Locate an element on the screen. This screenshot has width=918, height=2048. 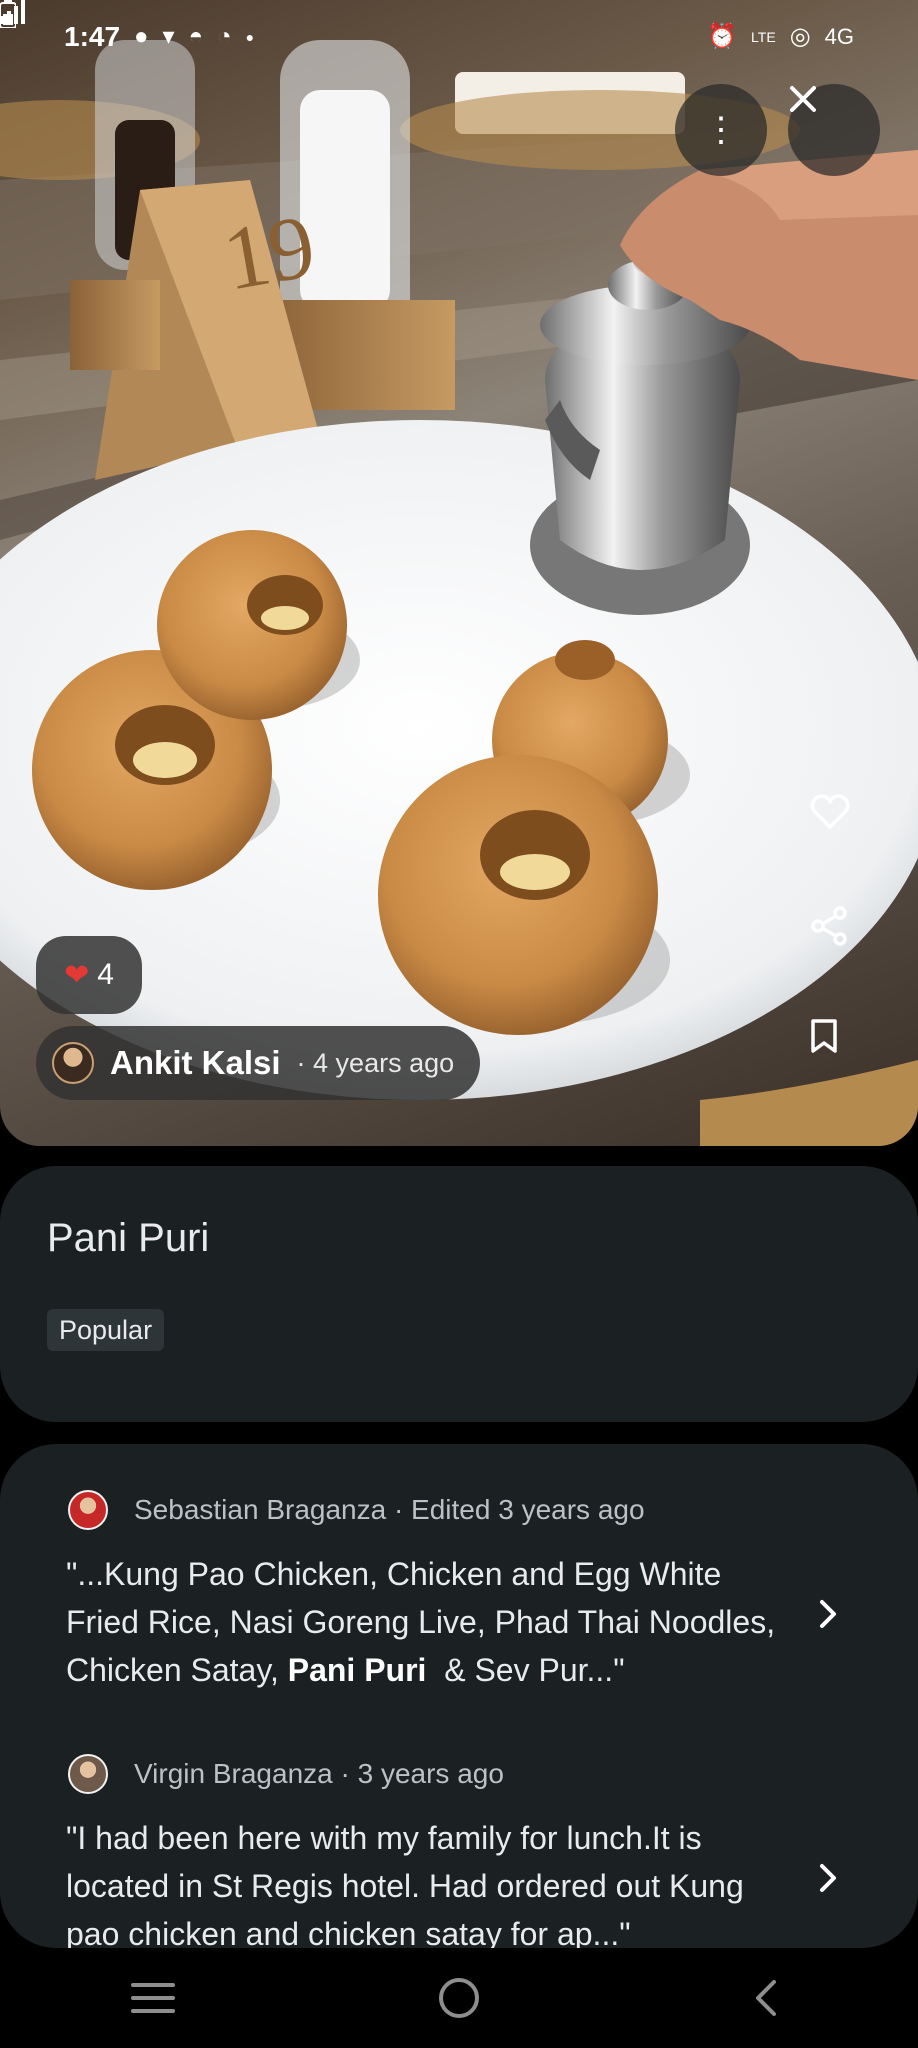
status-left: 1:47 ● ▾ ◓ ◔ ● is located at coordinates (159, 37).